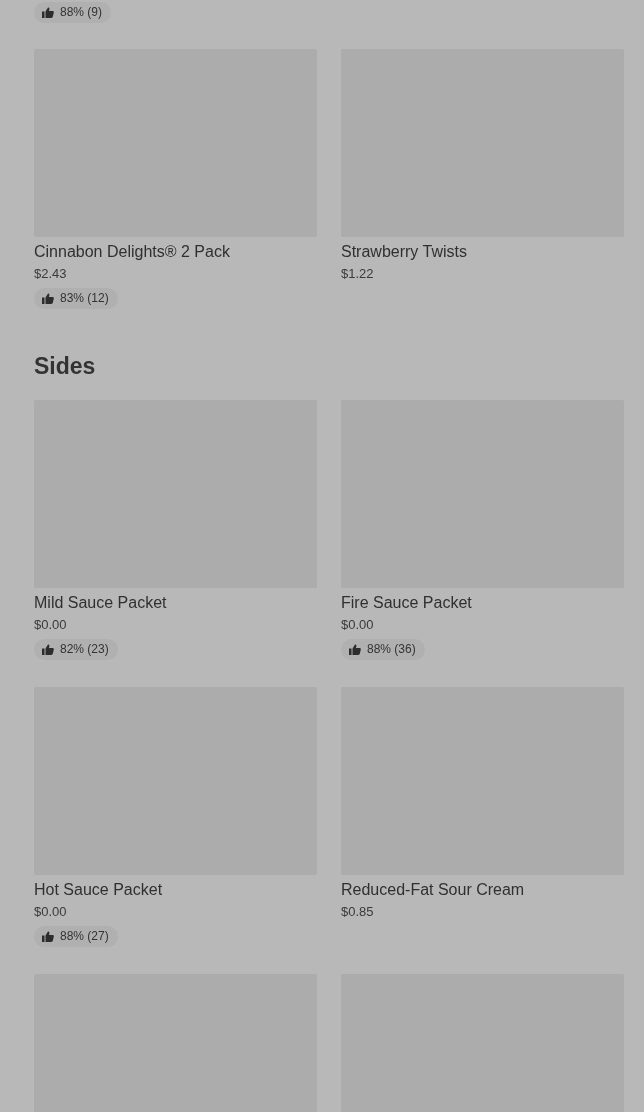 Image resolution: width=644 pixels, height=1112 pixels. I want to click on rating-badge: 88% (27), so click(76, 936).